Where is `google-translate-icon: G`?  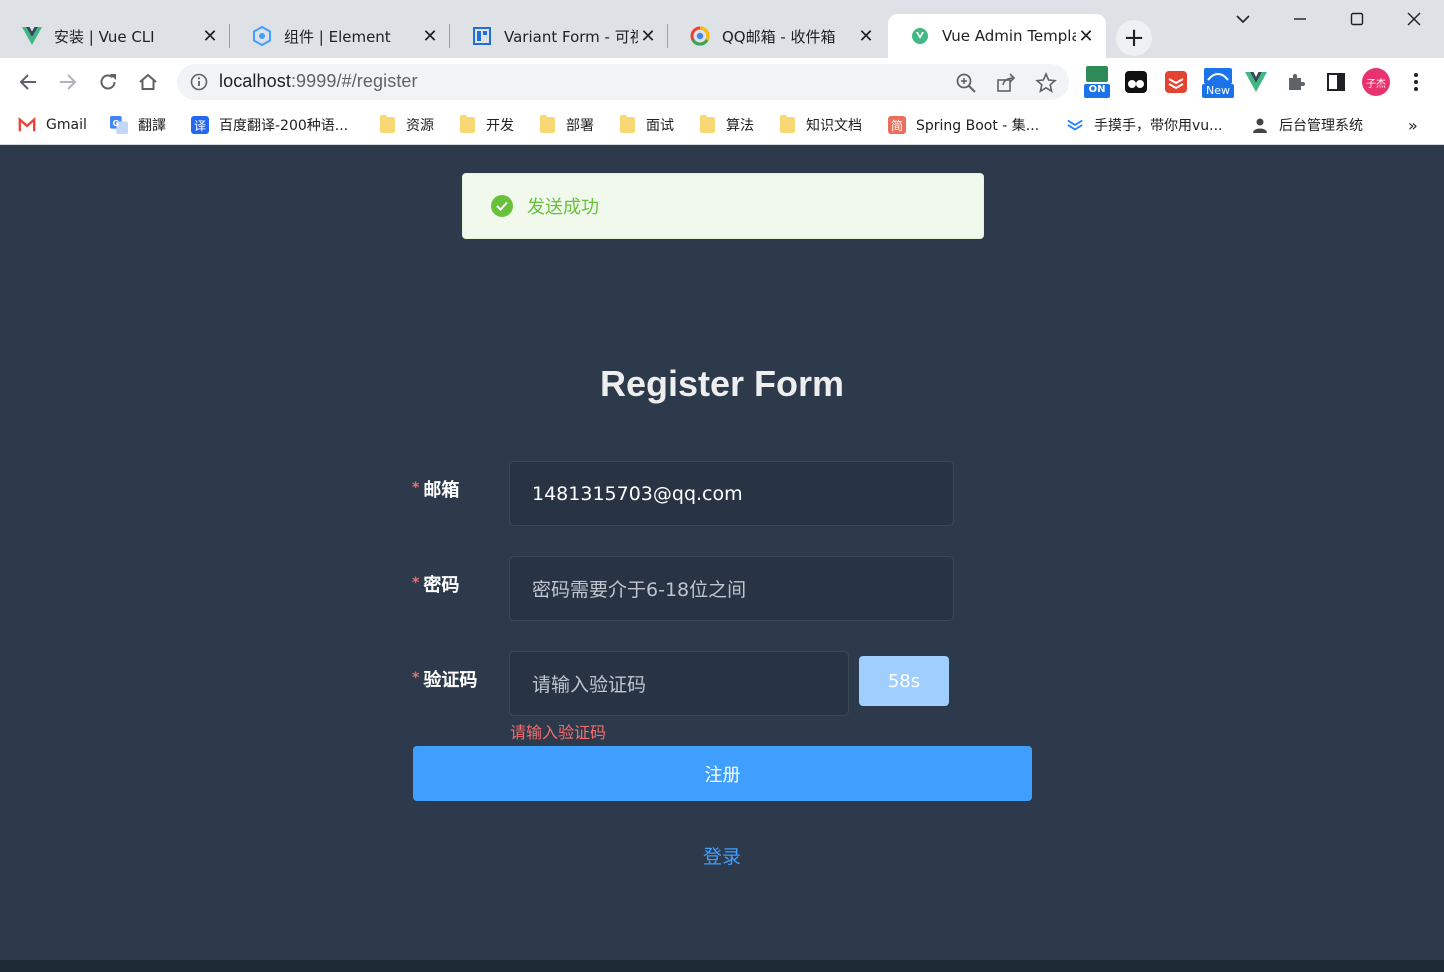
google-translate-icon: G is located at coordinates (119, 125).